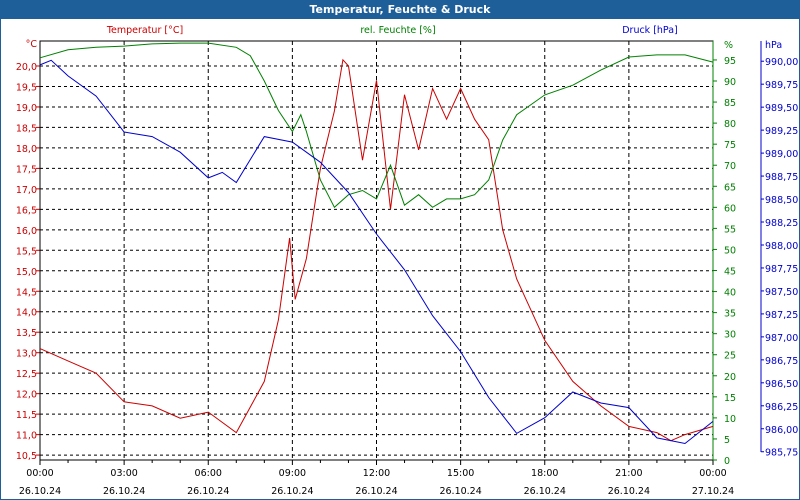 The image size is (800, 500). Describe the element at coordinates (26, 169) in the screenshot. I see `temperature-tick-label: 17,5` at that location.